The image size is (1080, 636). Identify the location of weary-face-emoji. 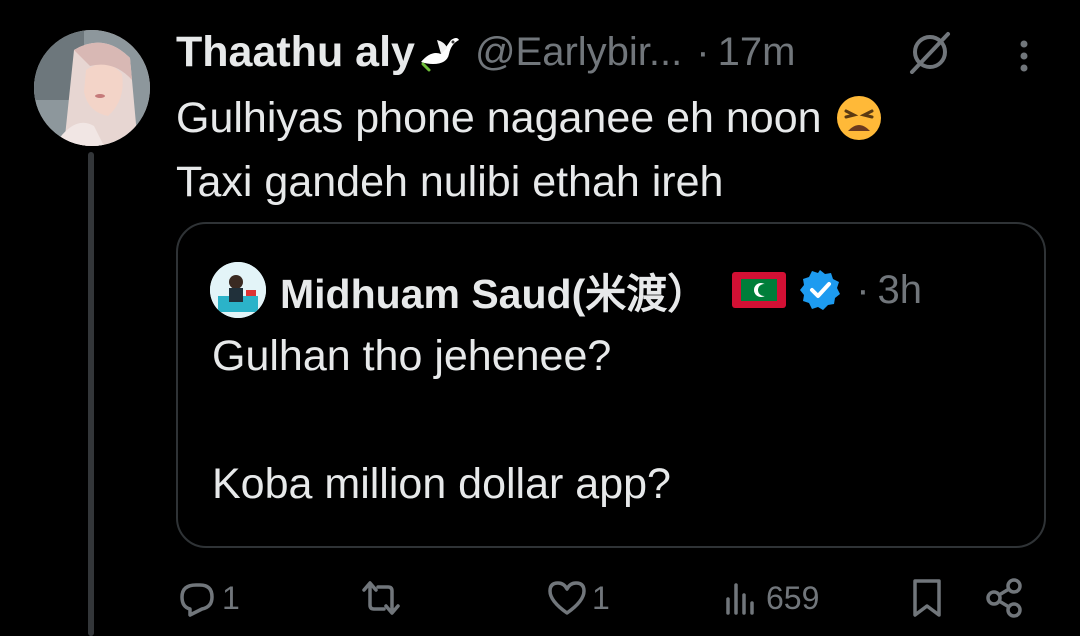
(858, 118).